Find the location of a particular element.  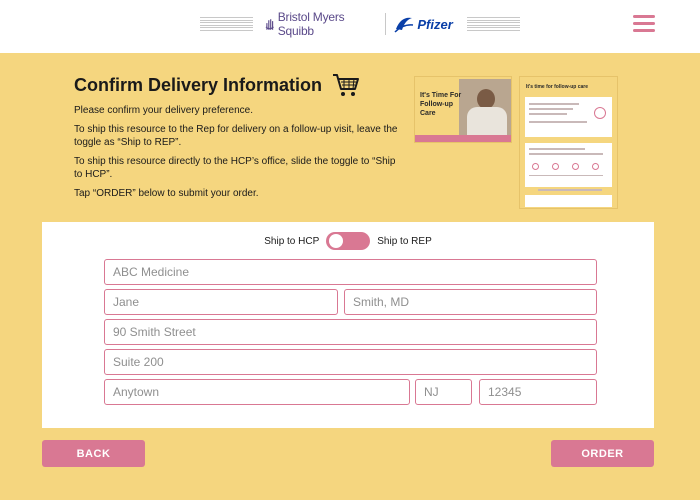

top-bar: Bristol Myers Squibb Pfizer is located at coordinates (350, 26).